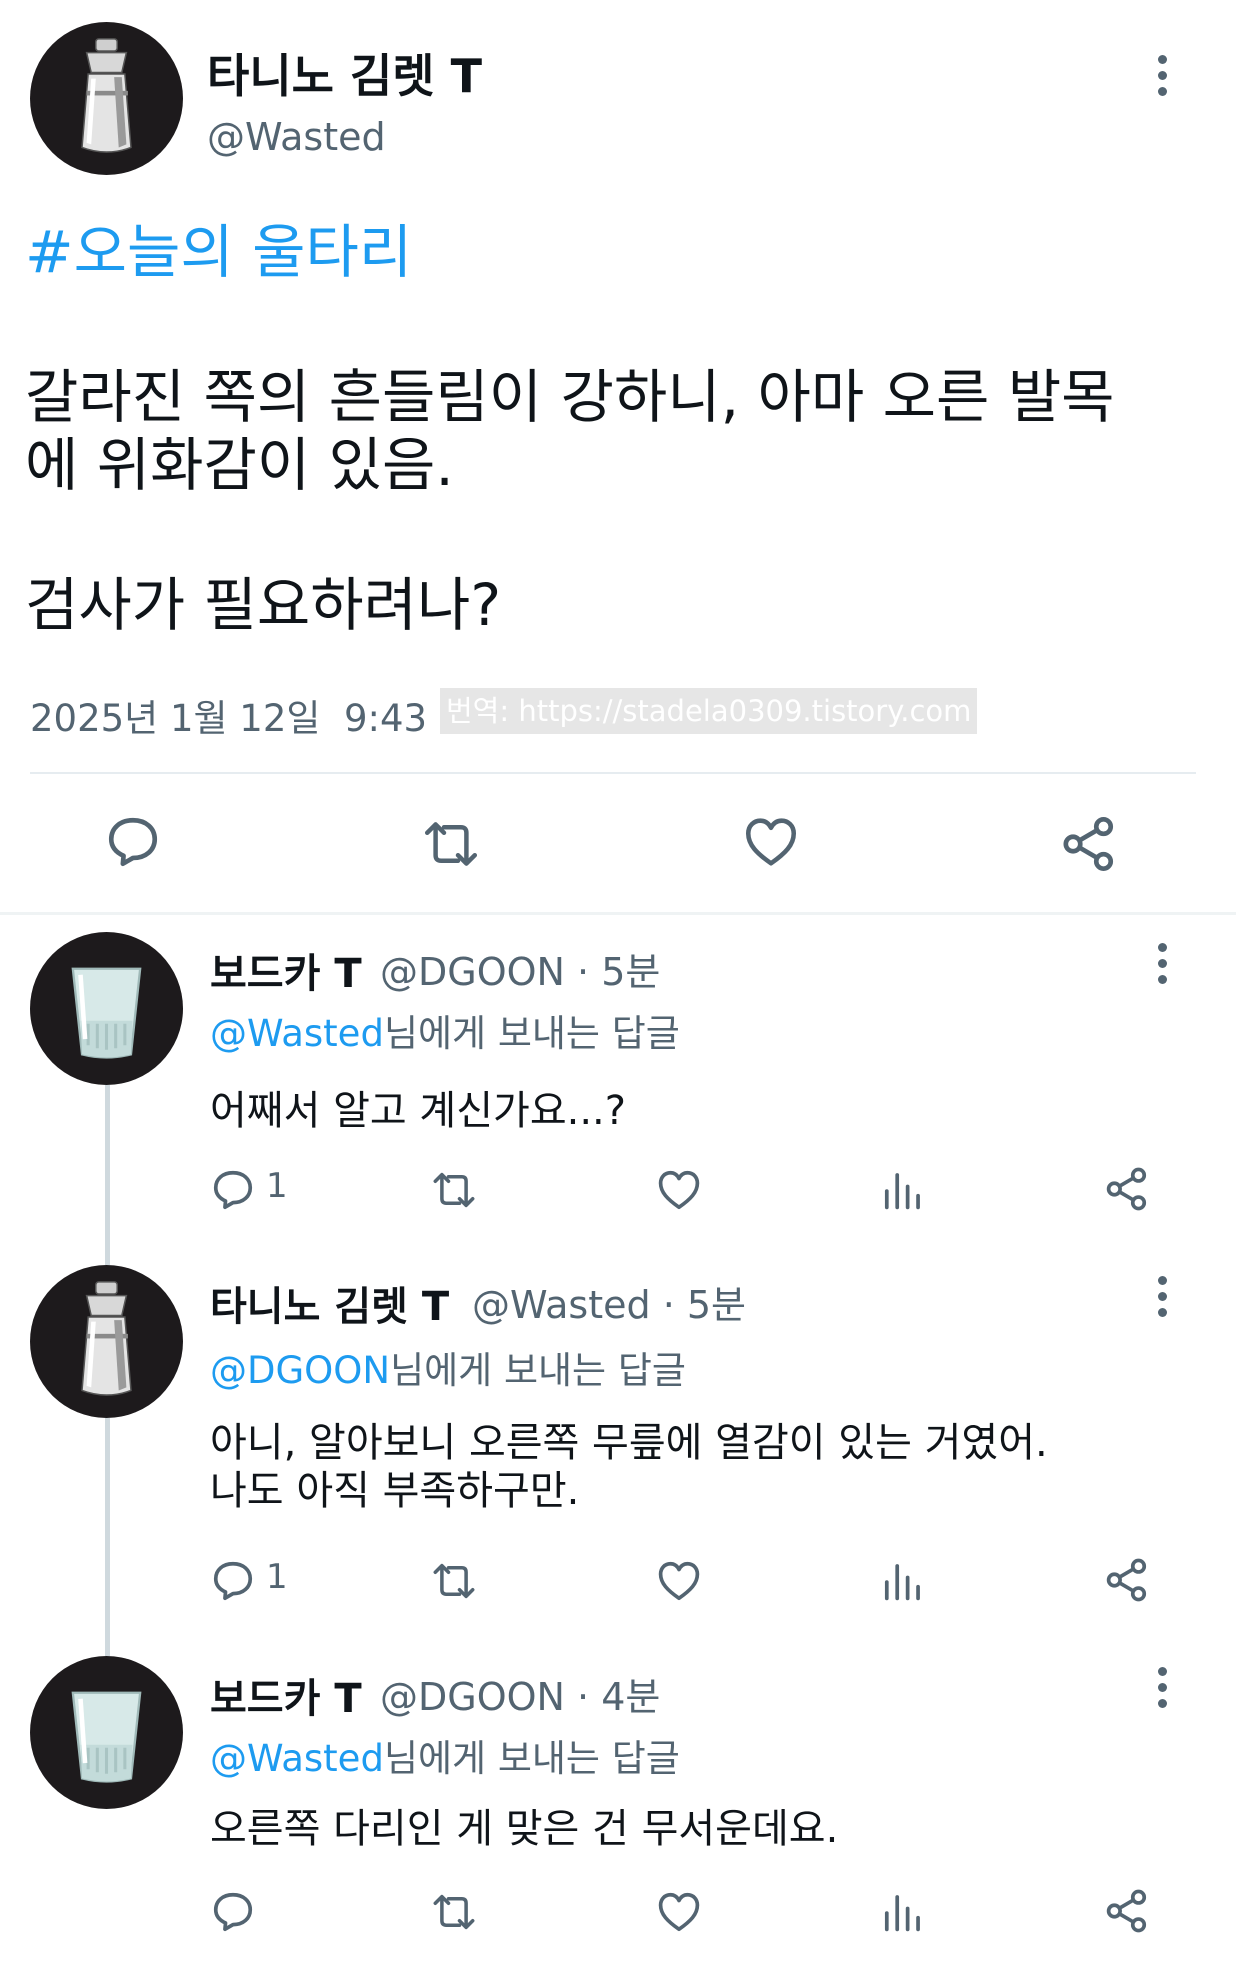 This screenshot has width=1236, height=1976. What do you see at coordinates (263, 605) in the screenshot?
I see `tweet-body-line-3: 검사가 필요하려나?` at bounding box center [263, 605].